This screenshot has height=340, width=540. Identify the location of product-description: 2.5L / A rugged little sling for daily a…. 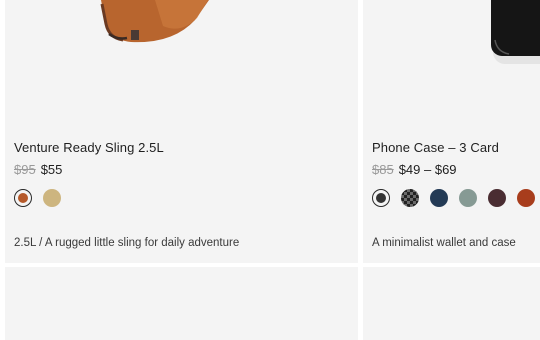
(127, 243).